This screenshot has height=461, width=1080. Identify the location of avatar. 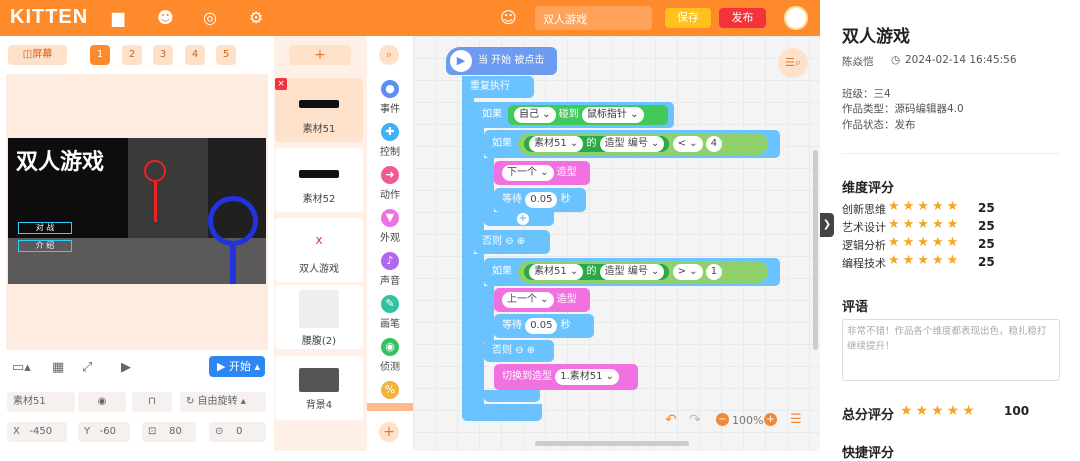
(796, 18).